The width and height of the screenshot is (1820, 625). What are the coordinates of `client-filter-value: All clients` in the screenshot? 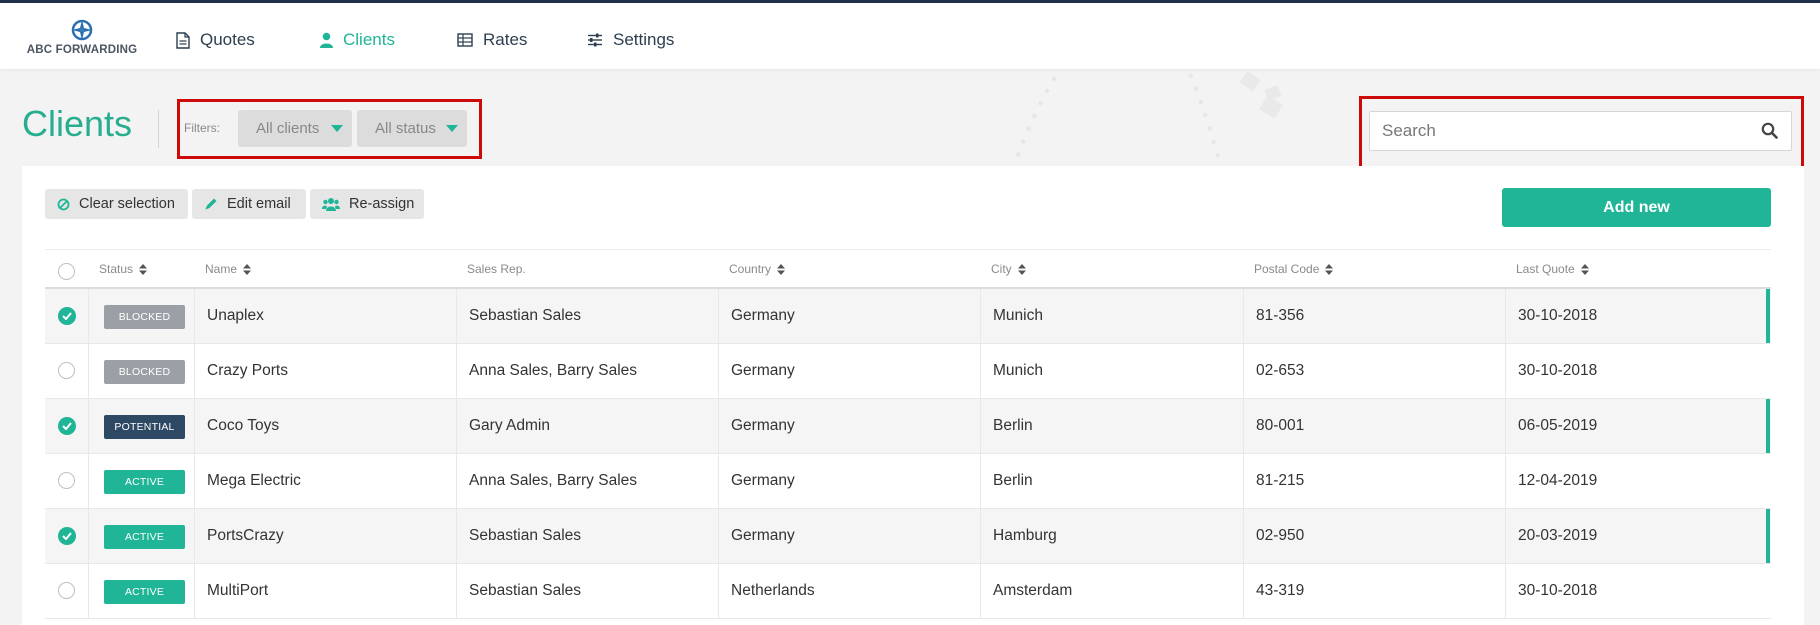 It's located at (288, 128).